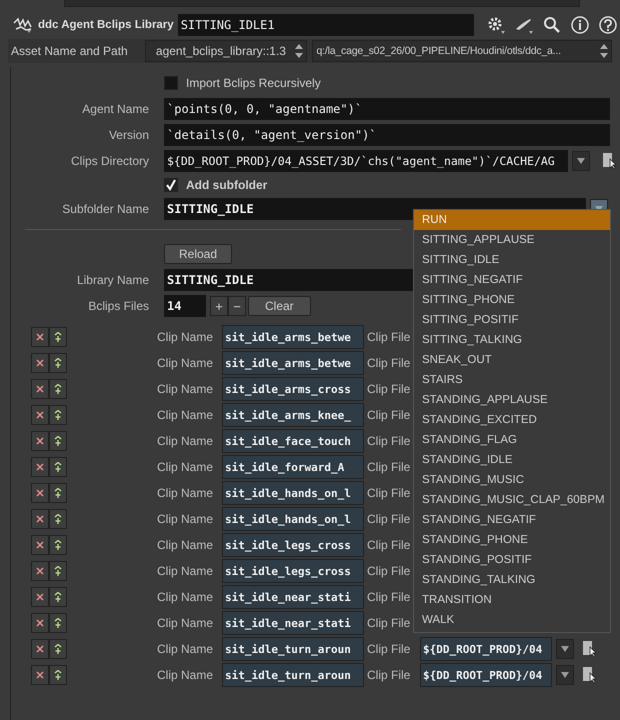  I want to click on menu-item: STANDING_POSITIF, so click(512, 560).